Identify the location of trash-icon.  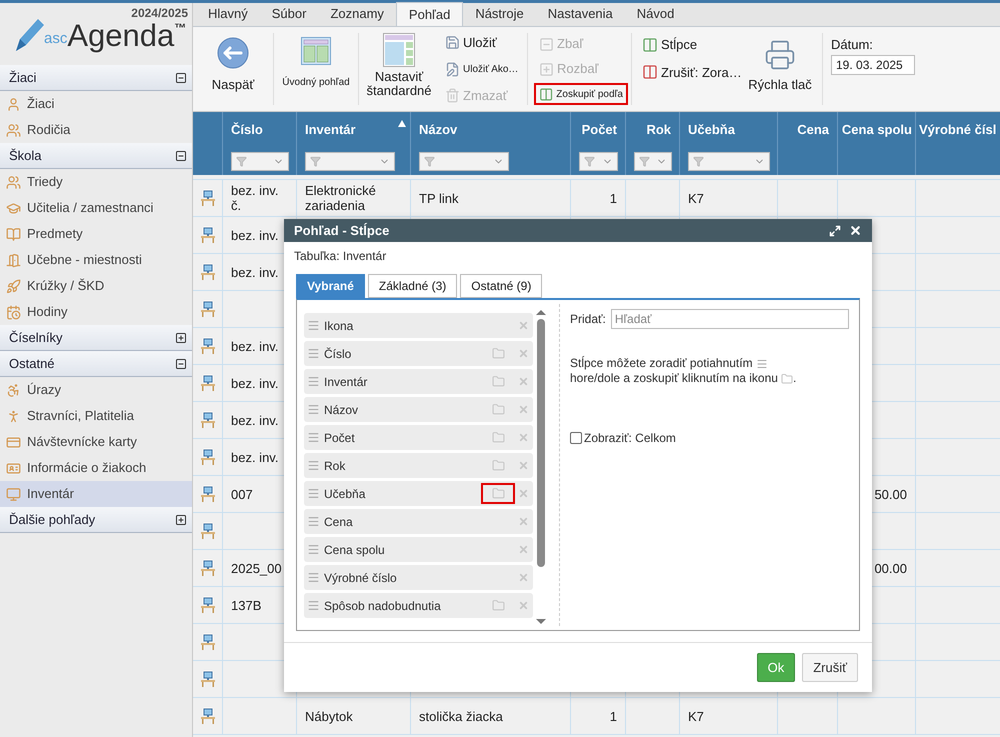
(452, 95).